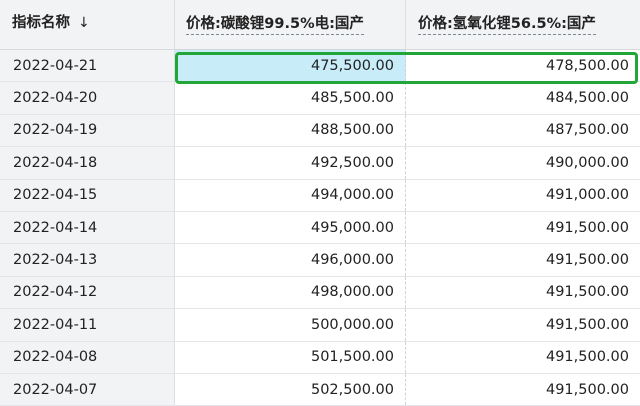 This screenshot has width=640, height=406. What do you see at coordinates (290, 325) in the screenshot?
I see `lithium-carbonate-cell: 500,000.00` at bounding box center [290, 325].